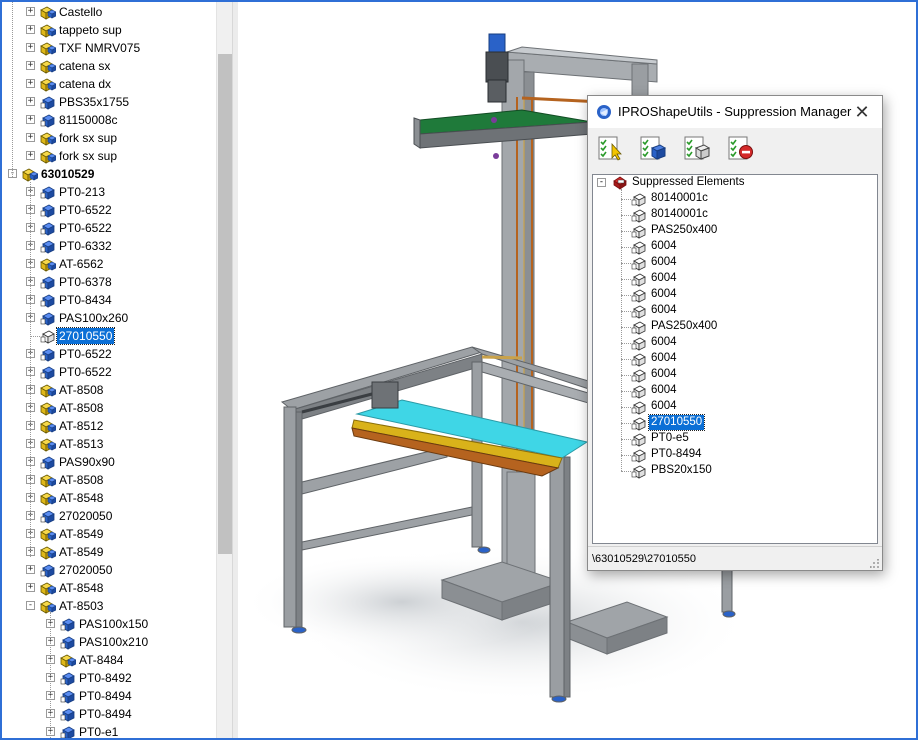 Image resolution: width=918 pixels, height=740 pixels. What do you see at coordinates (109, 624) in the screenshot?
I see `tree-item: + PAS100x150` at bounding box center [109, 624].